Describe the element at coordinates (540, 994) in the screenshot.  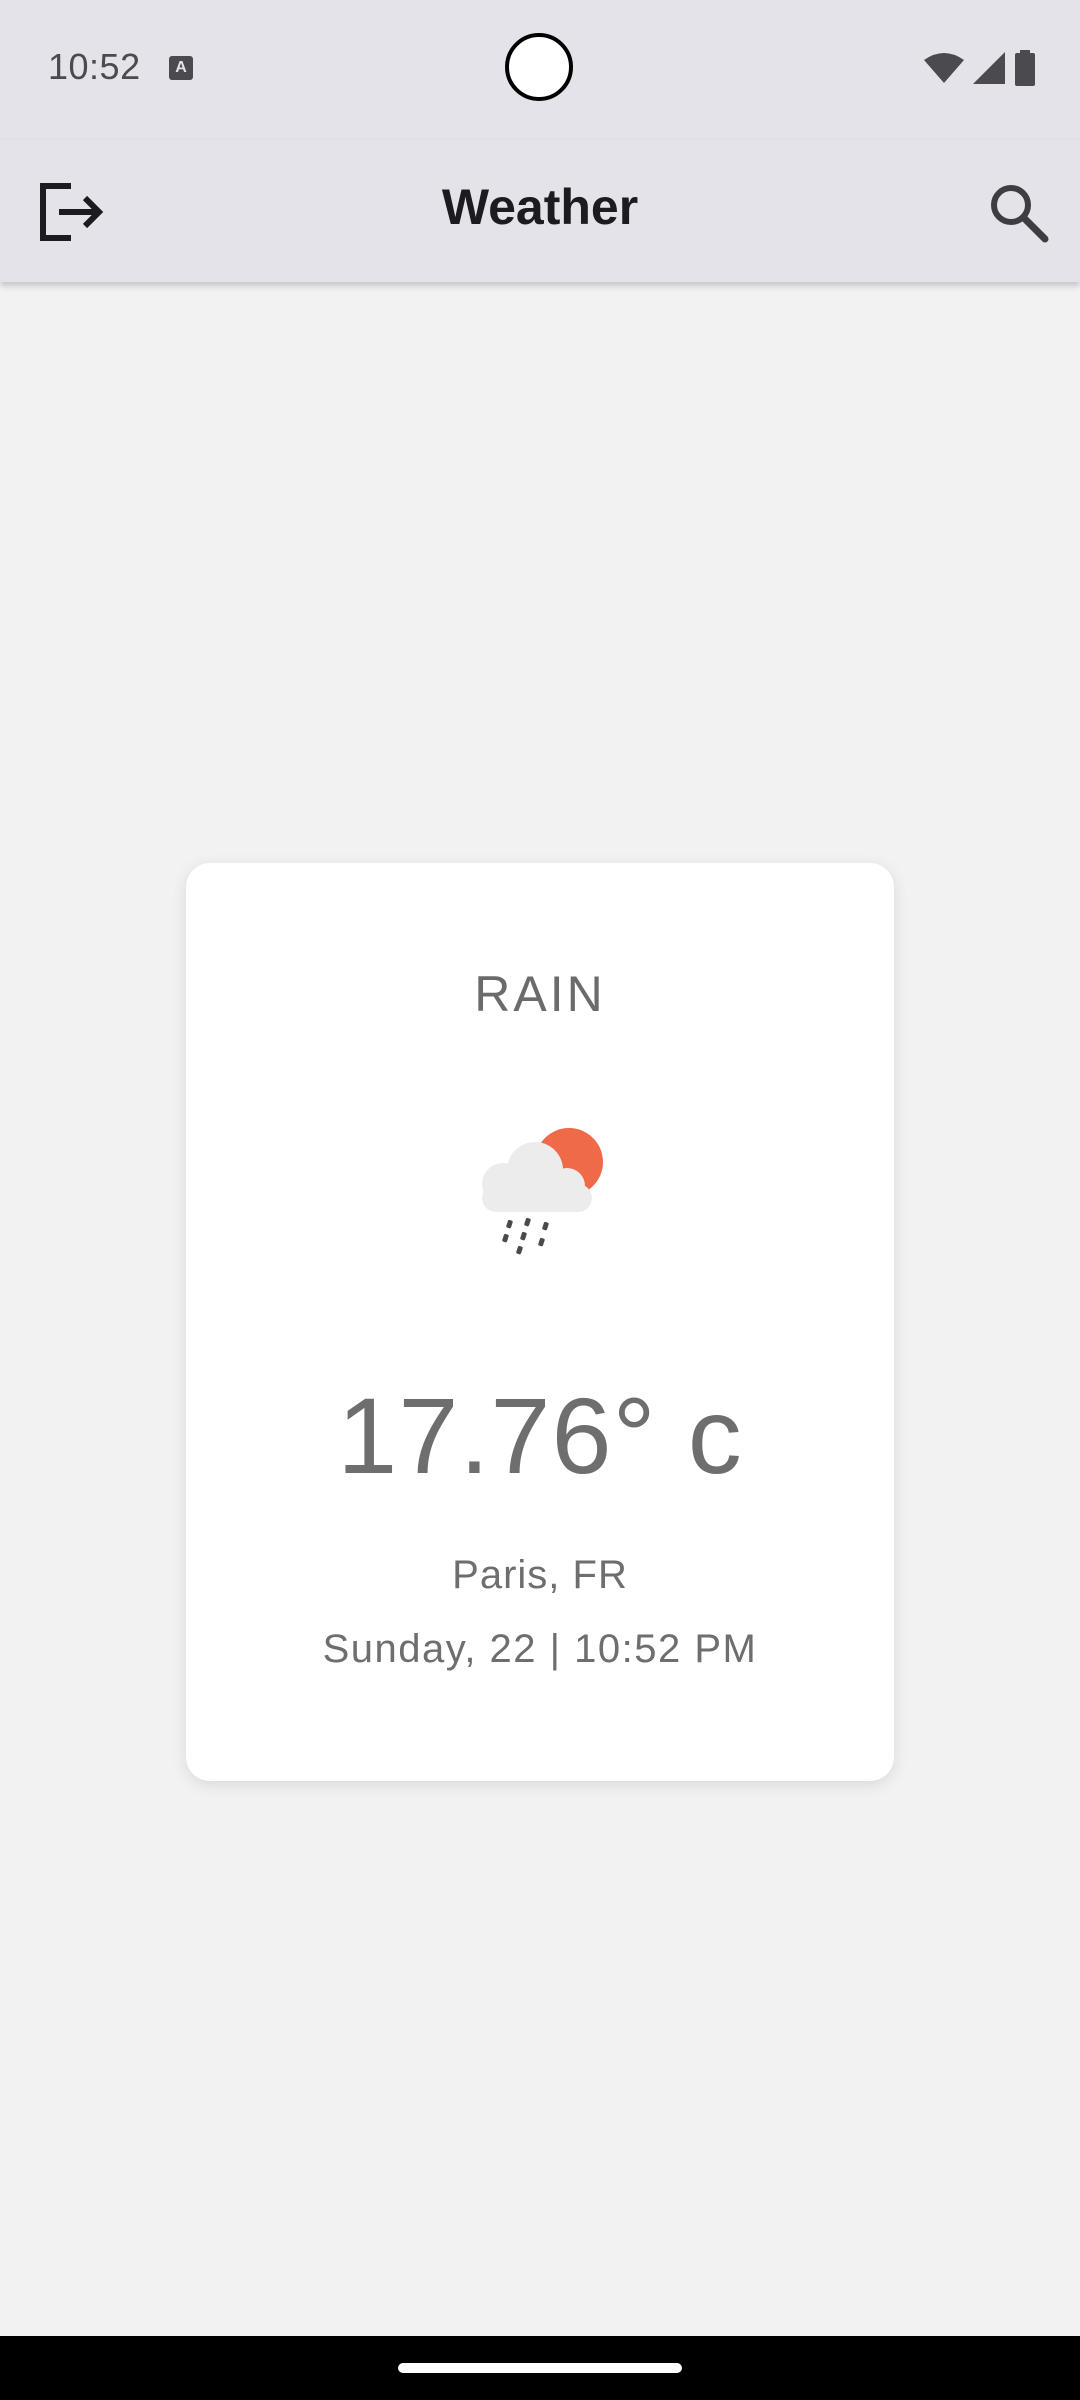
I see `weather-condition: RAIN` at that location.